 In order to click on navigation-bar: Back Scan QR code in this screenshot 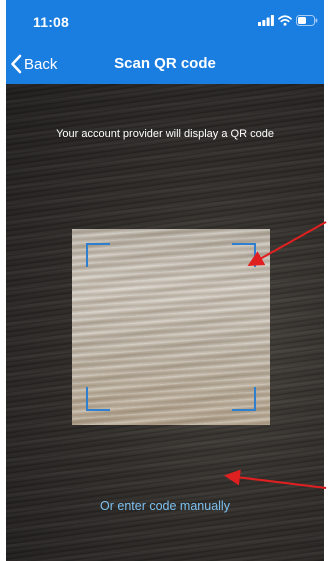, I will do `click(165, 64)`.